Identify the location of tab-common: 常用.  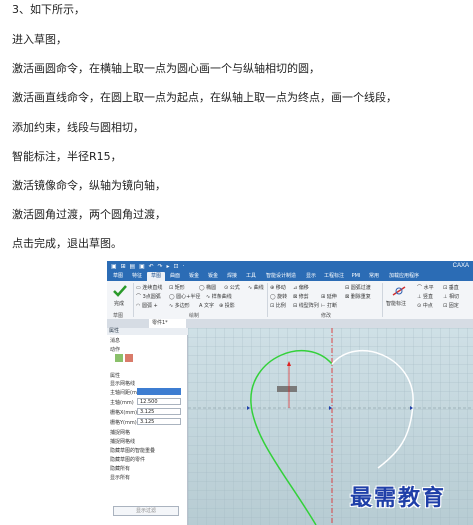
(374, 276).